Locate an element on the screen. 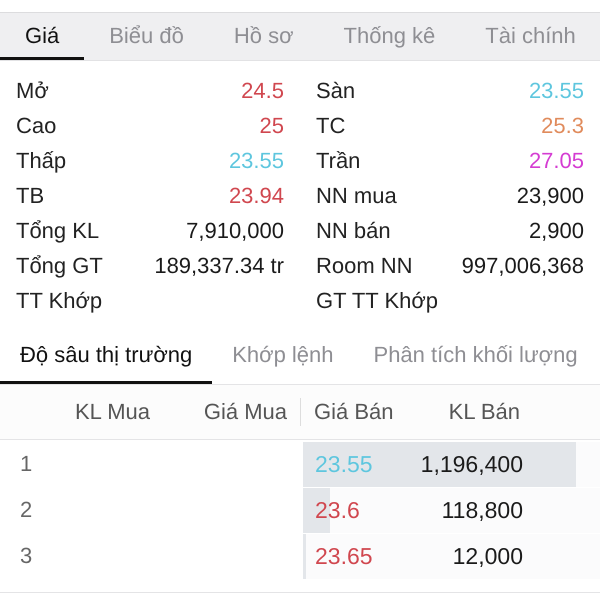 This screenshot has height=600, width=600. stat-value: 25 is located at coordinates (272, 125).